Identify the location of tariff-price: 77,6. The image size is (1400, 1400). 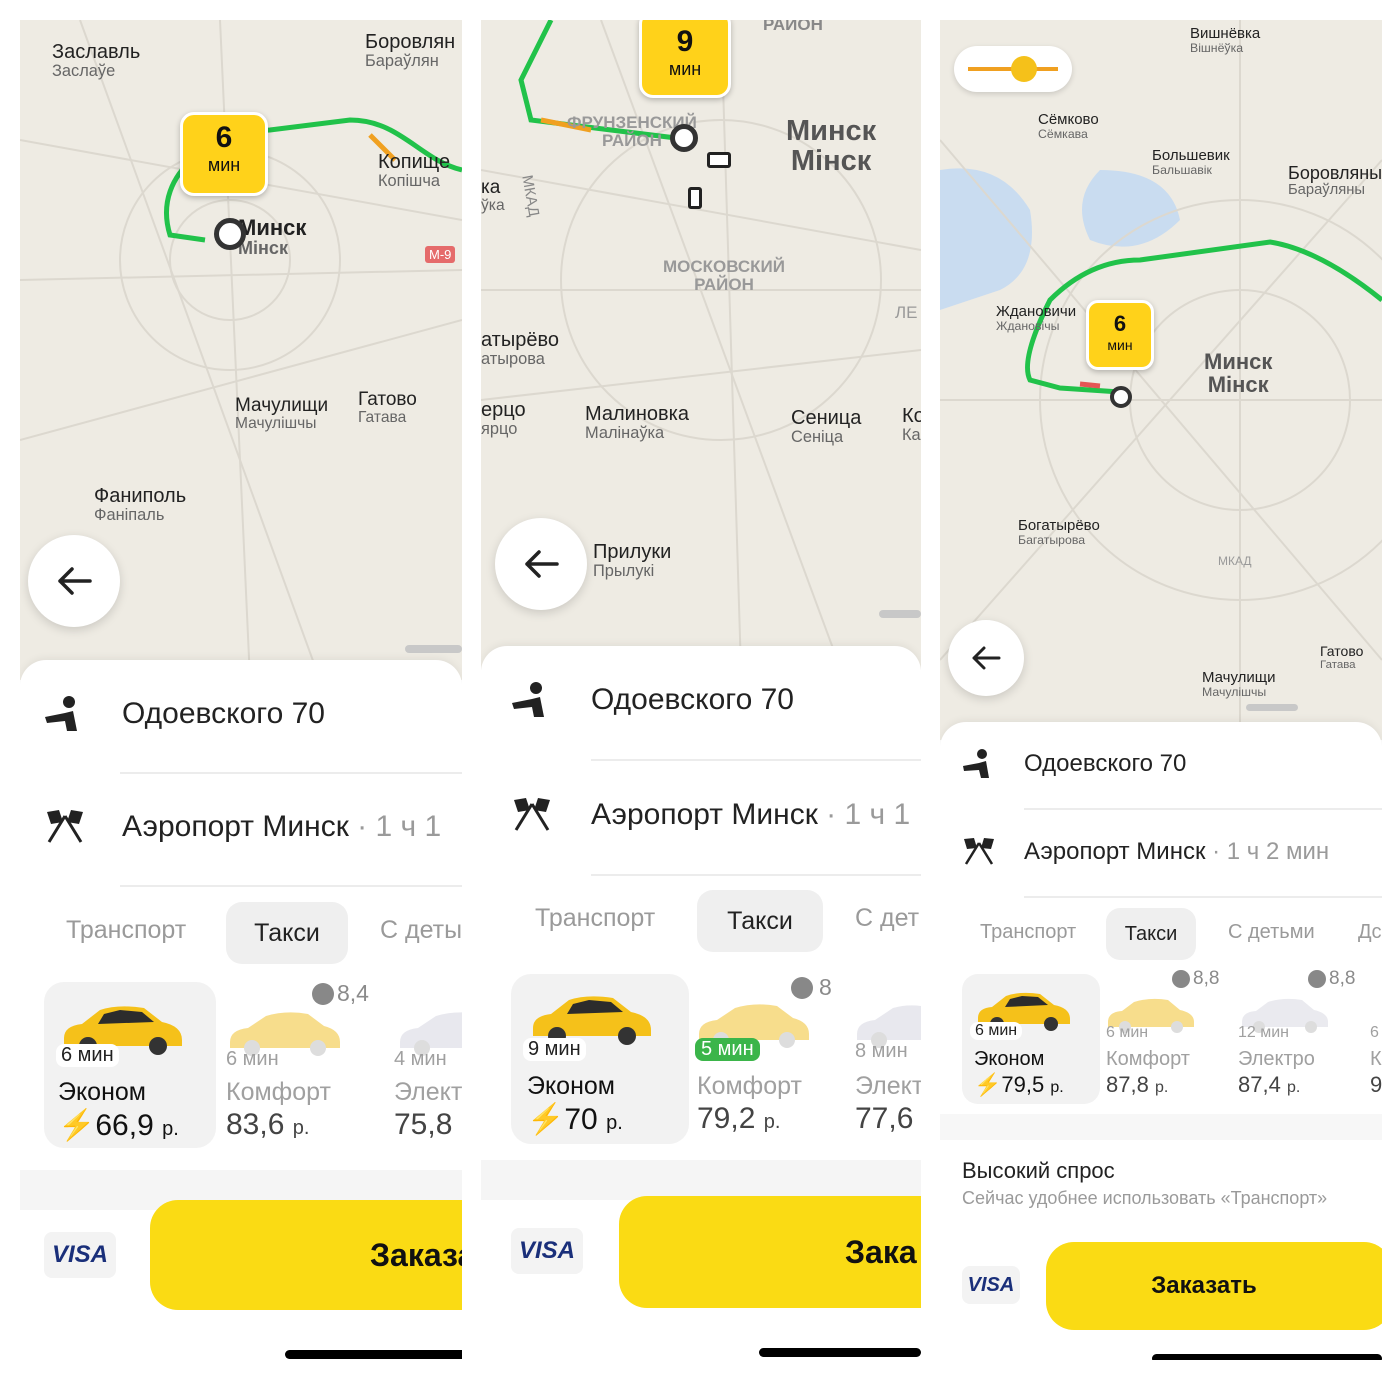
(884, 1118).